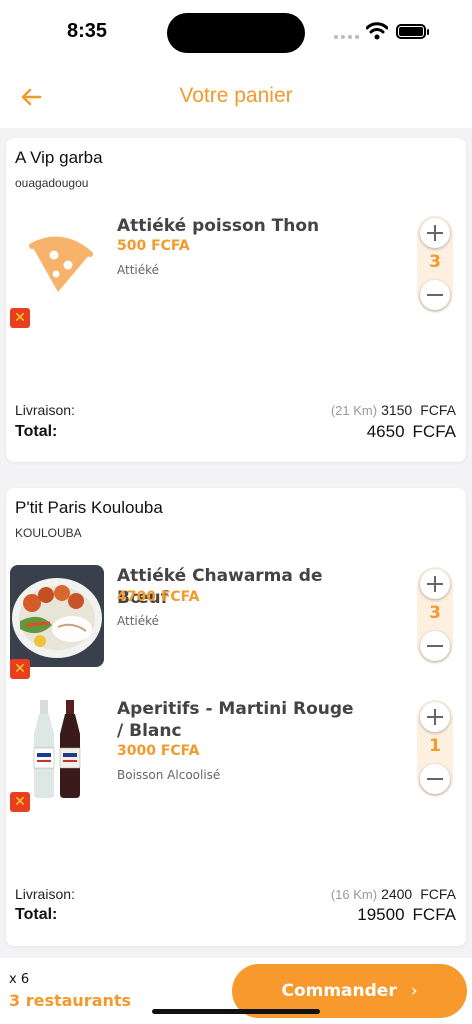  I want to click on total-amount: 4650, so click(385, 431).